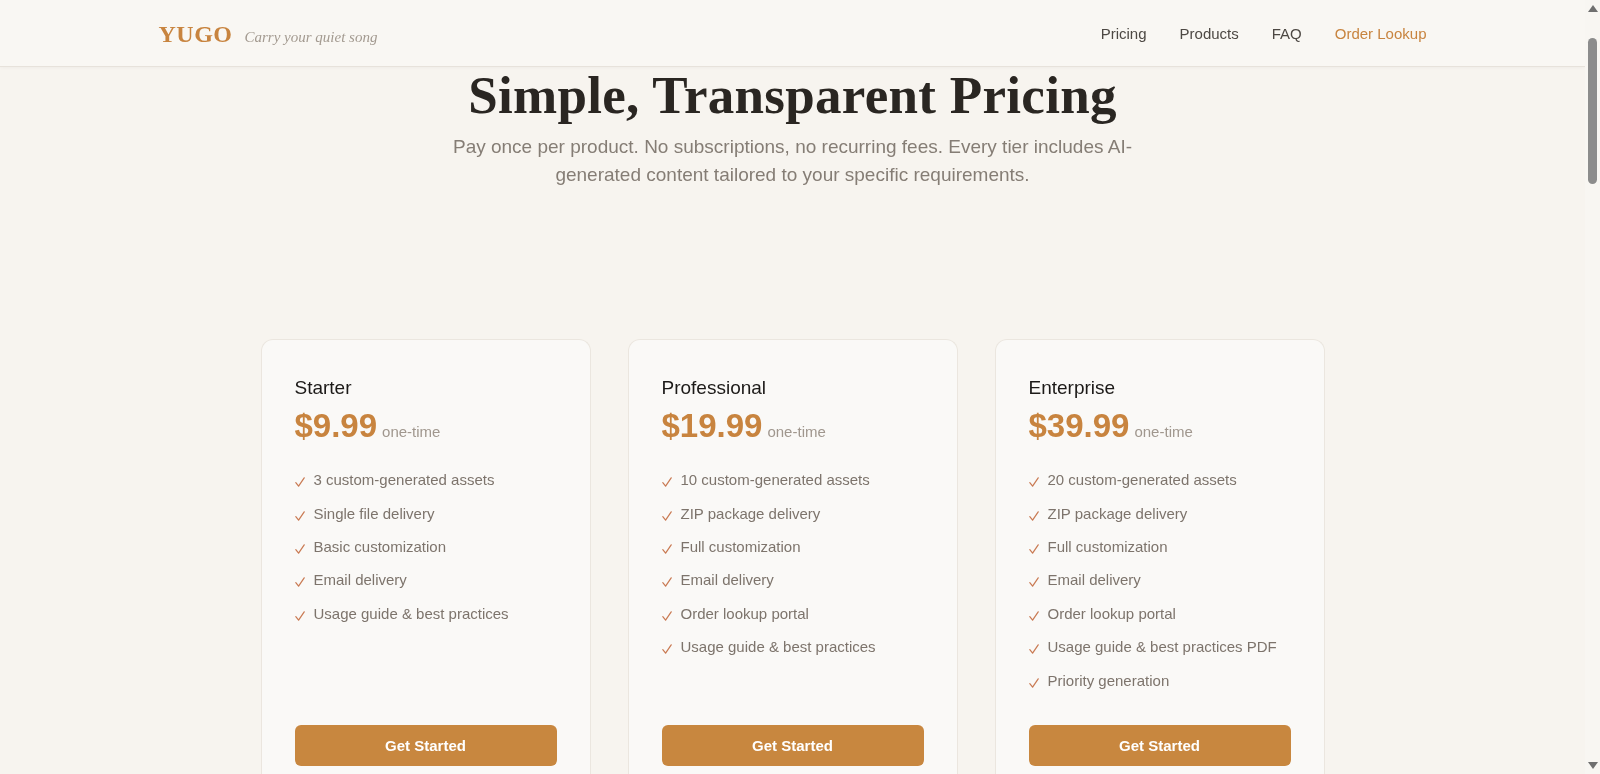  Describe the element at coordinates (792, 161) in the screenshot. I see `page-subtitle: Pay once per product. No subscriptions, no recurring fees. Every tier includes AI-generated content tailored to your specific requirements.` at that location.